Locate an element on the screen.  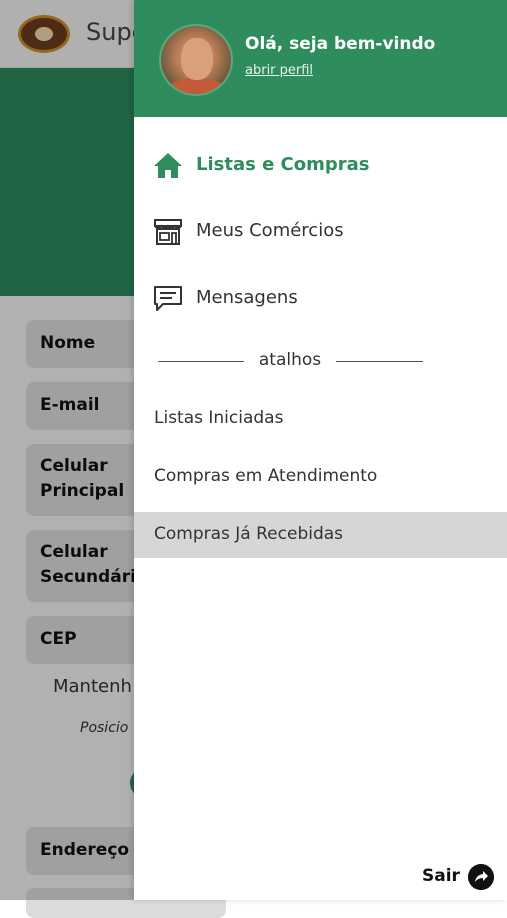
shortcut-started-lists: Listas Iniciadas is located at coordinates (320, 419).